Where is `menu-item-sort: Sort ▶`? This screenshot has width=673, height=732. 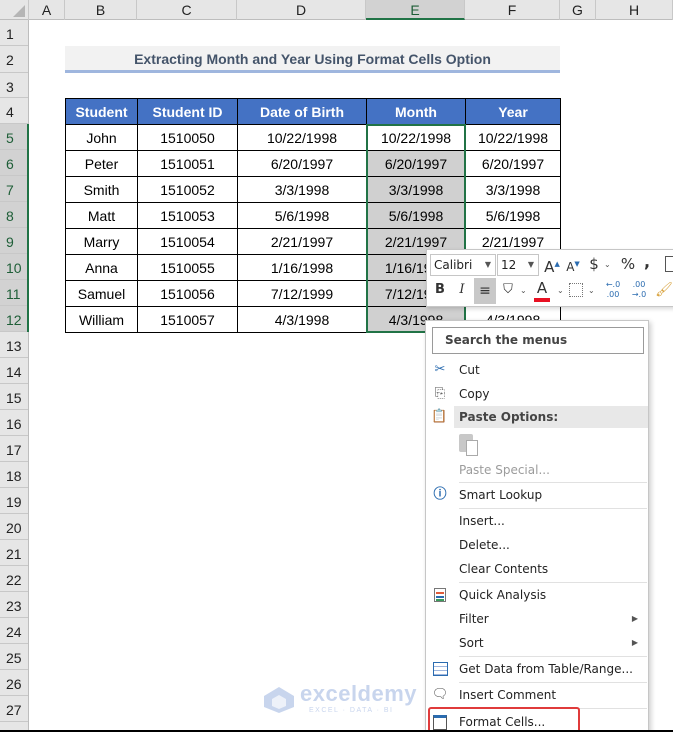
menu-item-sort: Sort ▶ is located at coordinates (537, 643).